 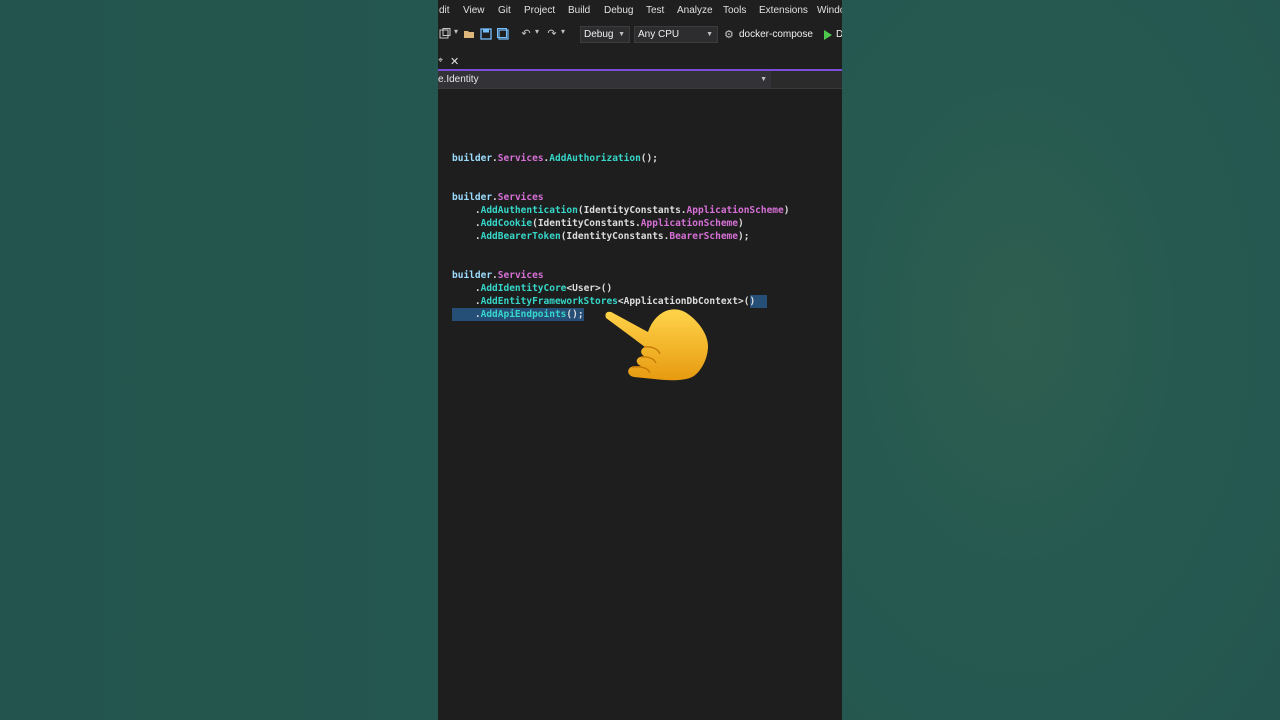 What do you see at coordinates (734, 10) in the screenshot?
I see `menu-tools: Tools` at bounding box center [734, 10].